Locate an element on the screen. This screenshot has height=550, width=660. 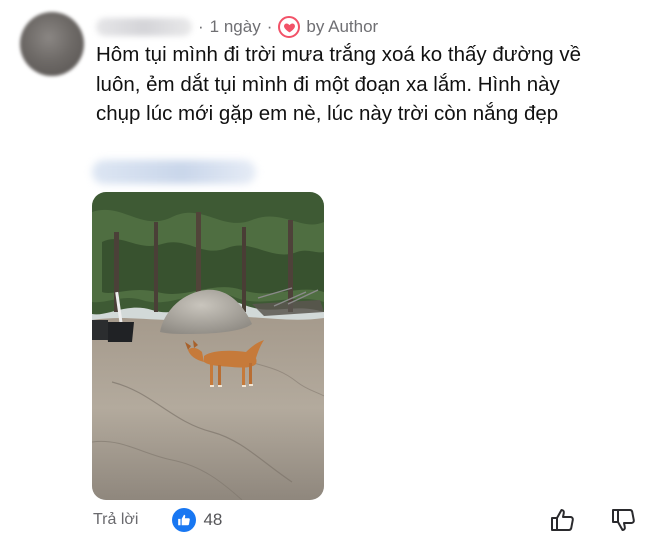
redacted-text is located at coordinates (174, 172).